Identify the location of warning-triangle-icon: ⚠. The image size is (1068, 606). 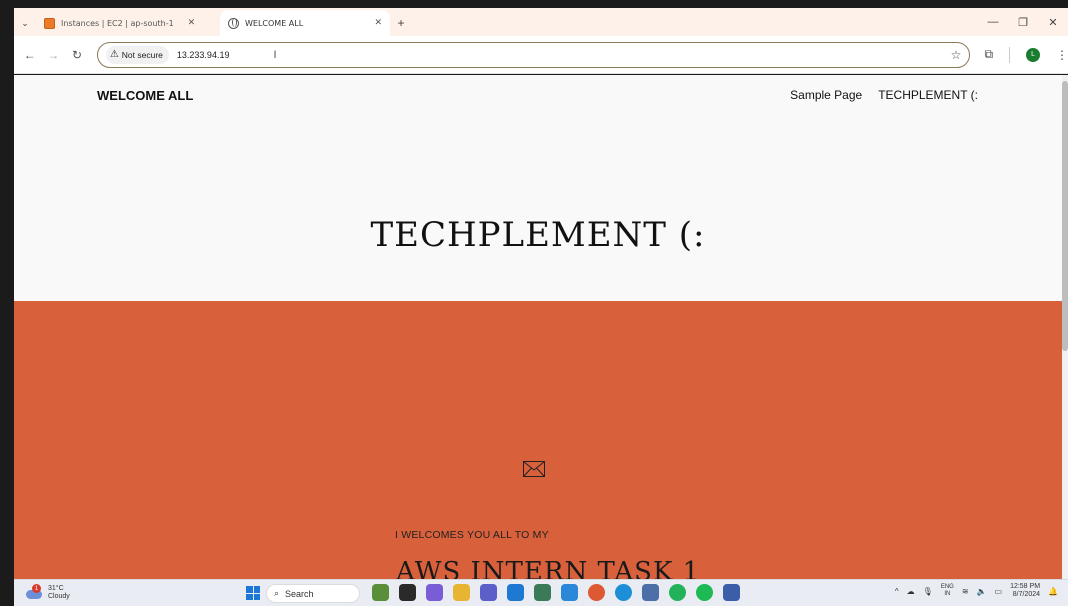
(114, 54).